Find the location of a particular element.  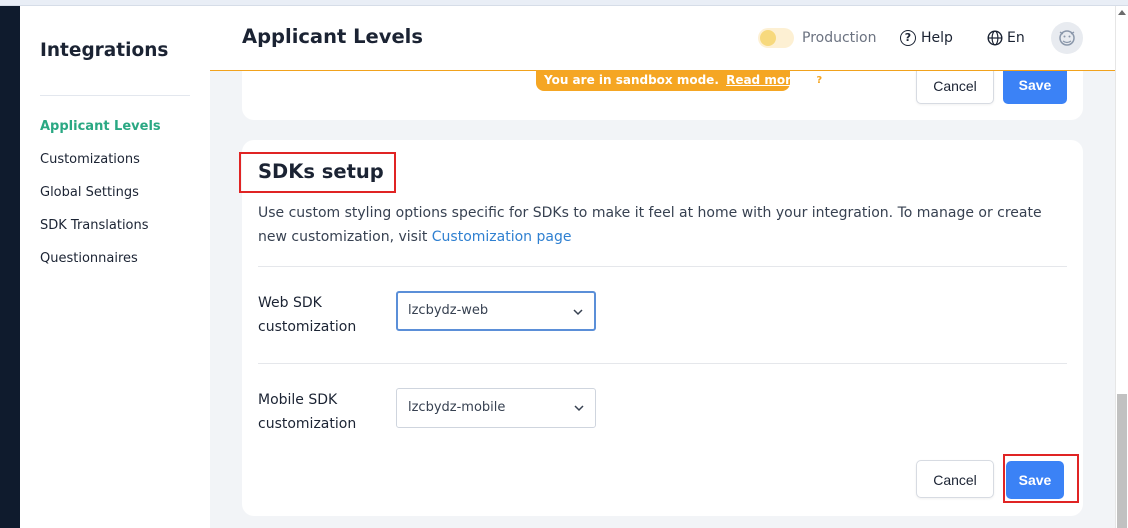

sidebar-item-sdk-translations: SDK Translations is located at coordinates (94, 225).